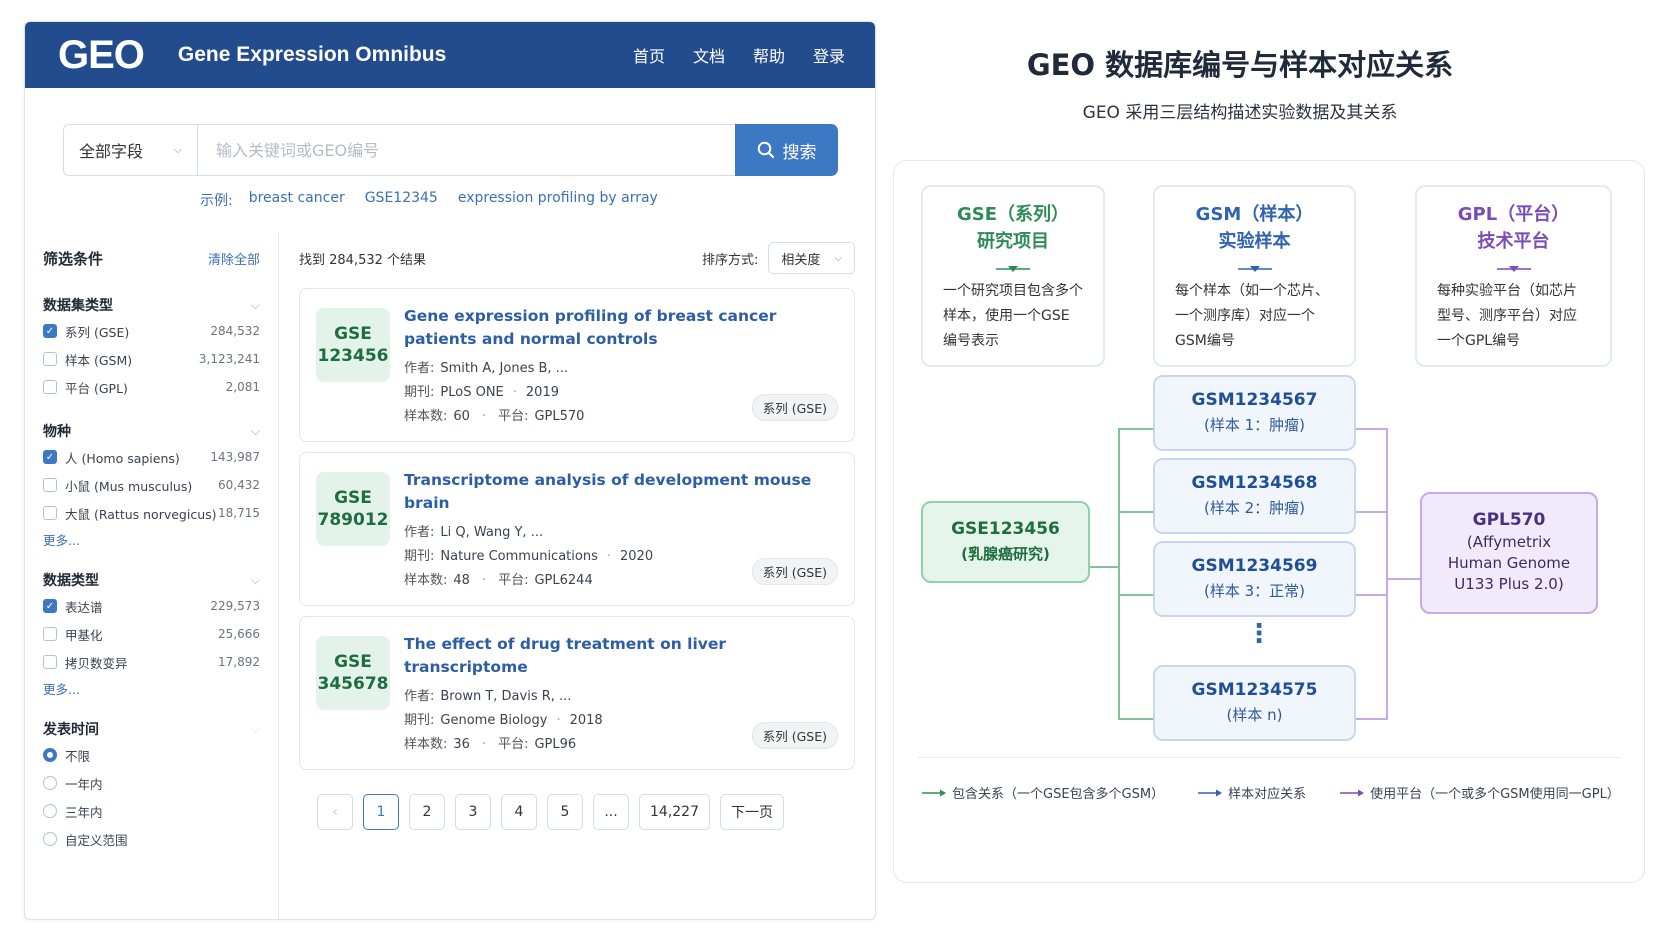 The width and height of the screenshot is (1672, 941). Describe the element at coordinates (739, 55) in the screenshot. I see `top-nav: 首页 文档 帮助 登录` at that location.